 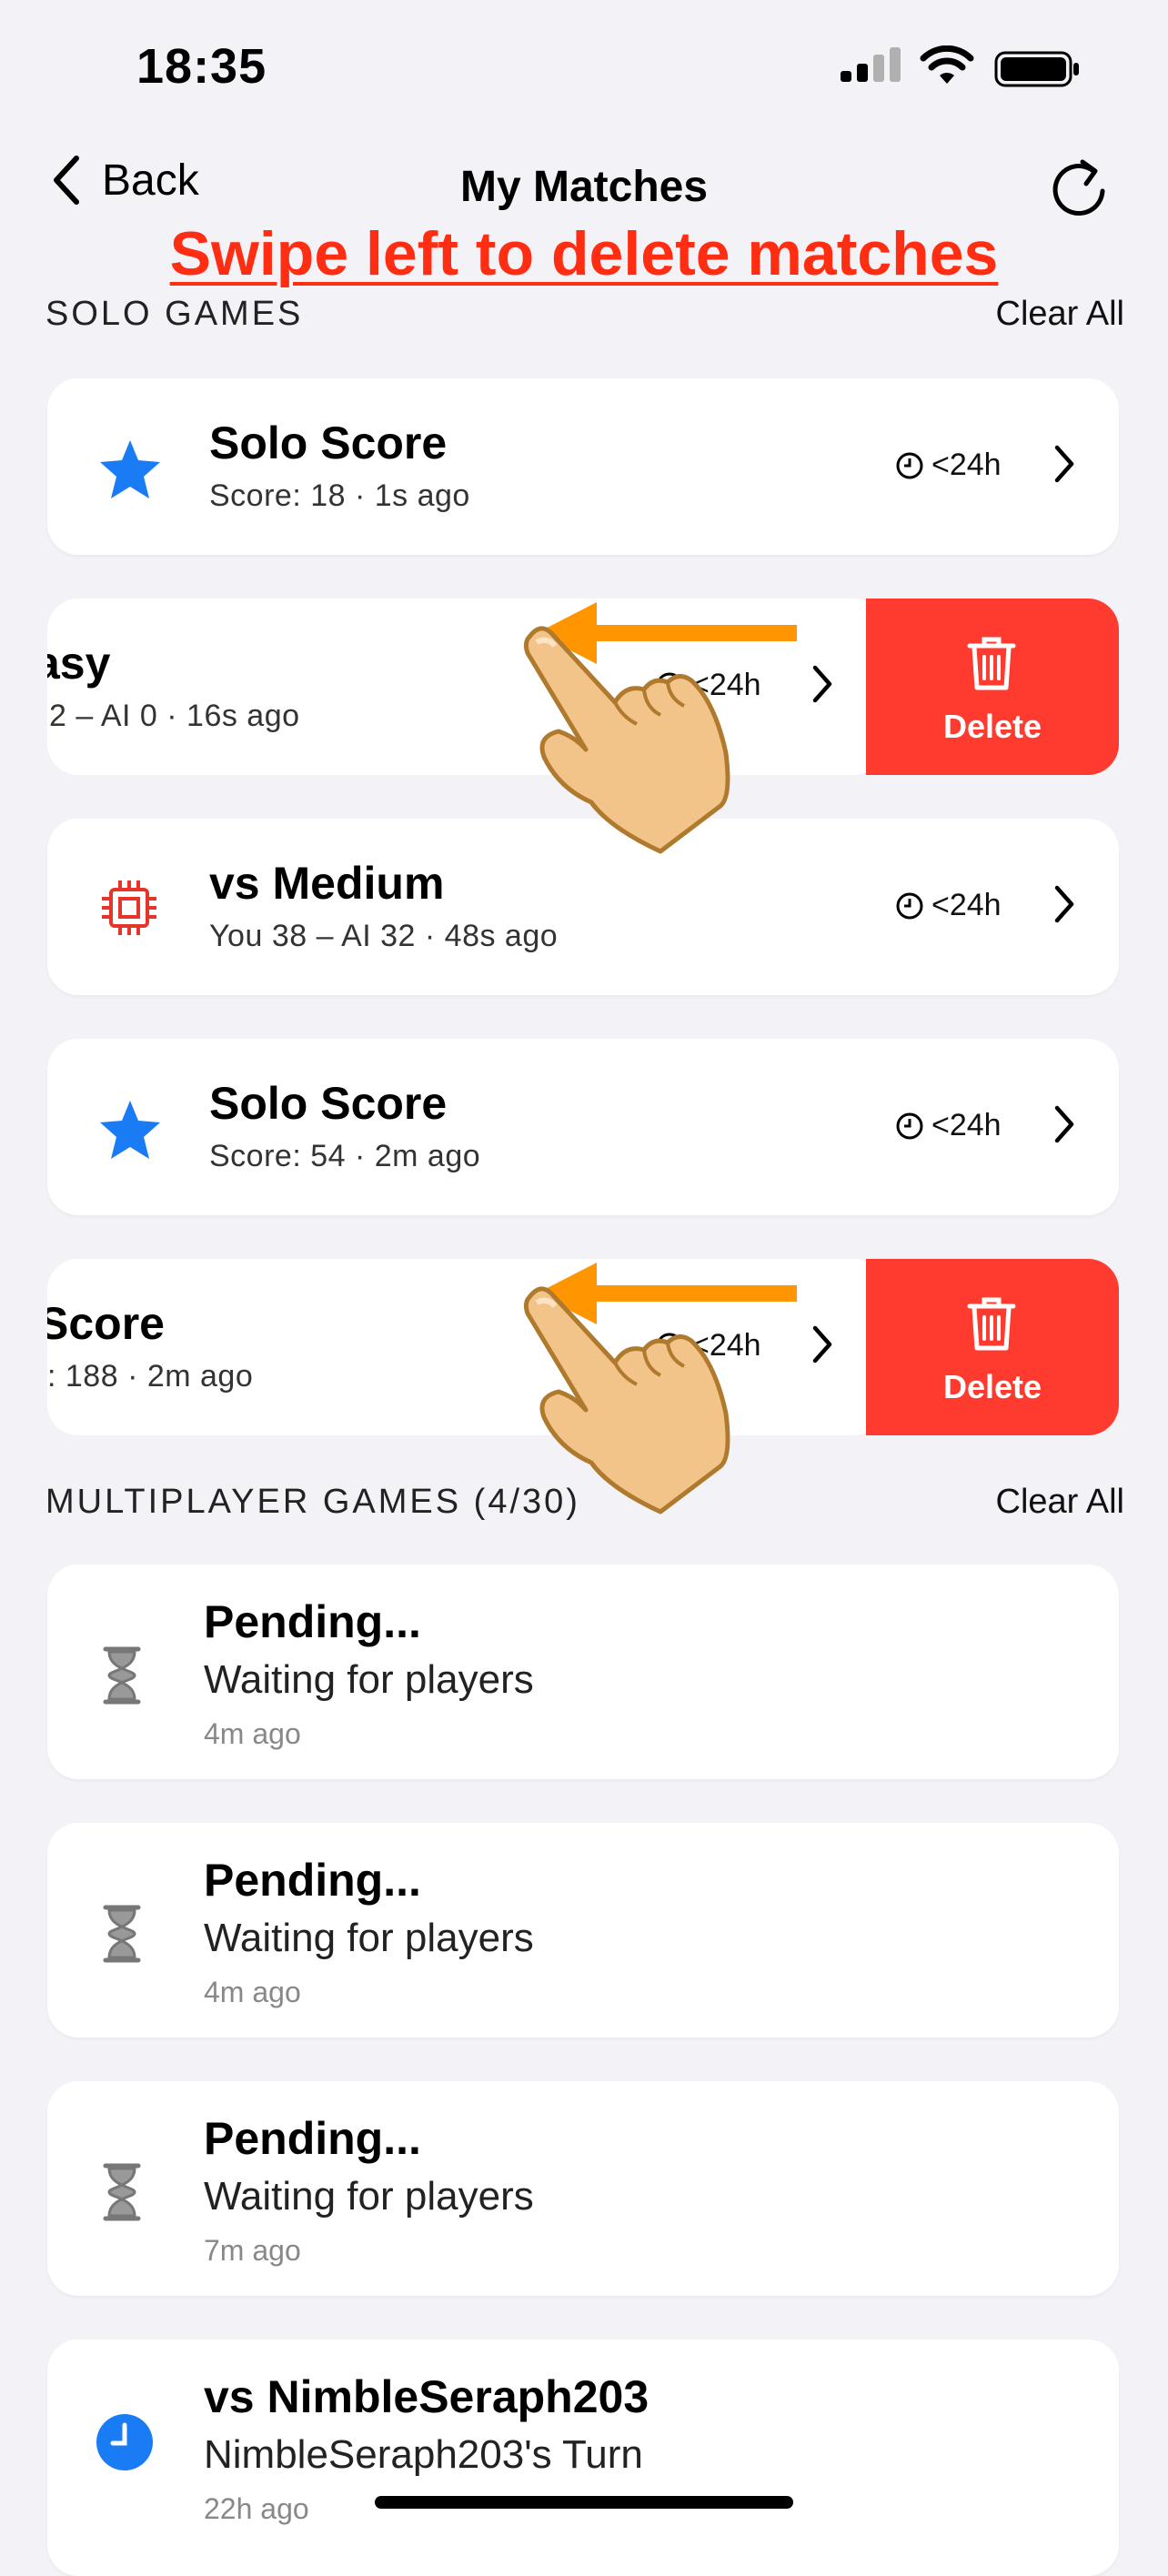 What do you see at coordinates (583, 1127) in the screenshot?
I see `solo-match-row: Solo Score Score: 54 · 2m ago <24h` at bounding box center [583, 1127].